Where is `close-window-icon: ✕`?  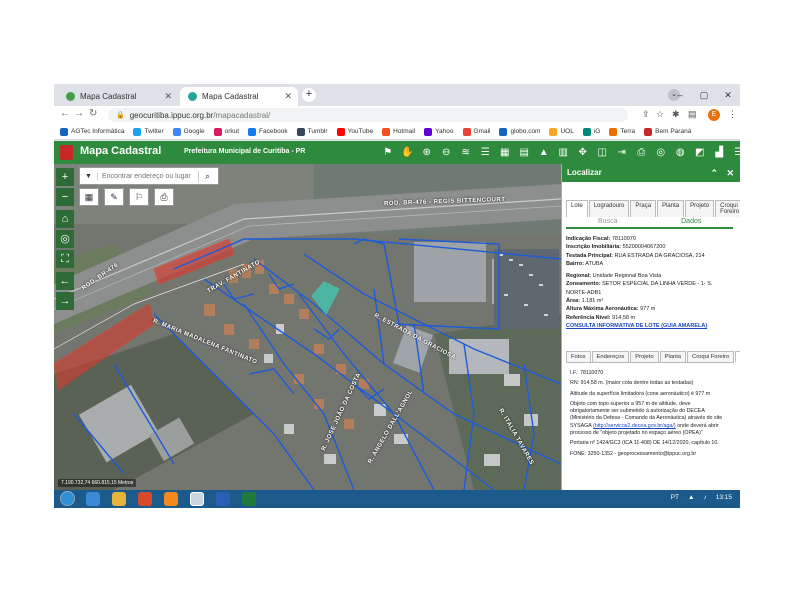 close-window-icon: ✕ is located at coordinates (728, 95).